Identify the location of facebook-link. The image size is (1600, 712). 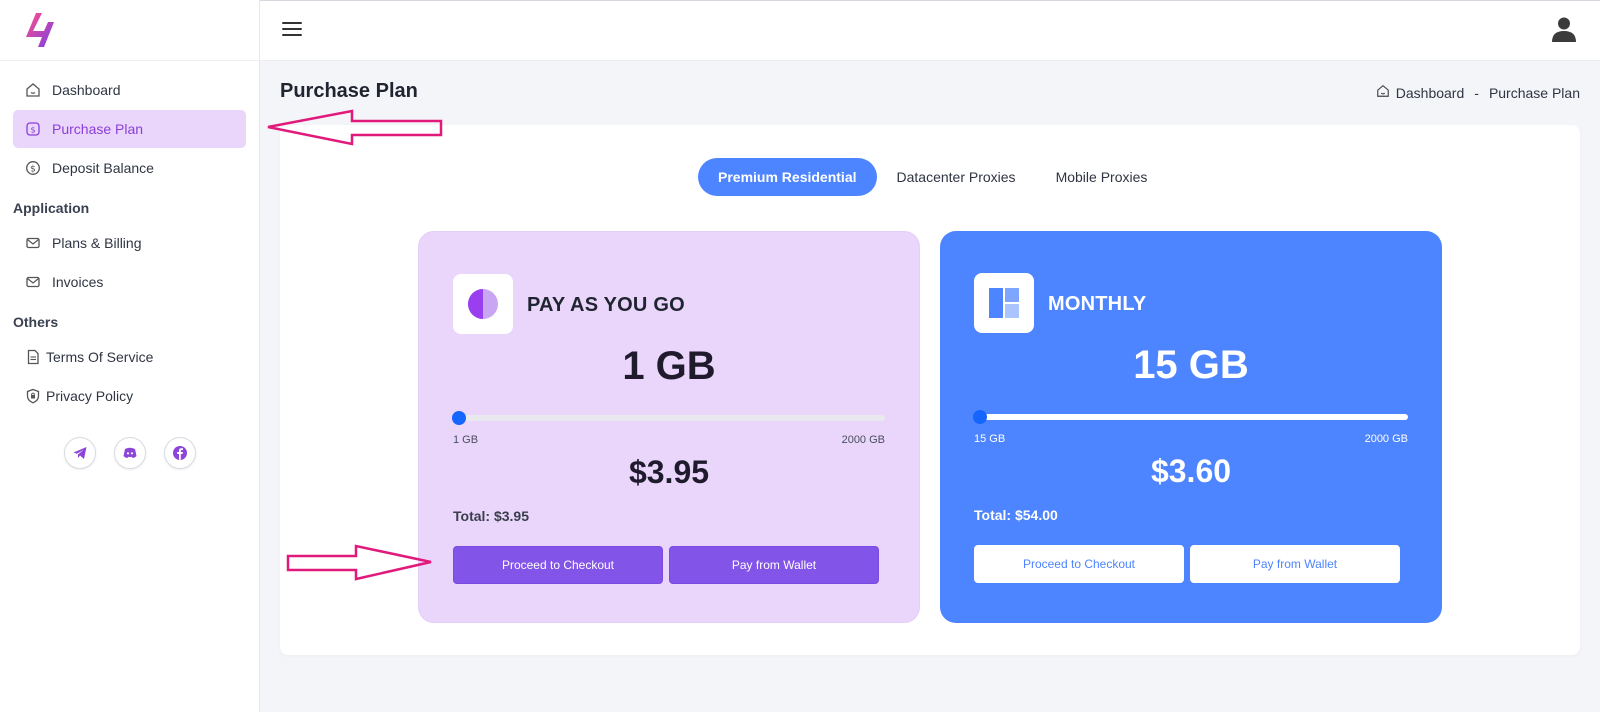
(179, 453).